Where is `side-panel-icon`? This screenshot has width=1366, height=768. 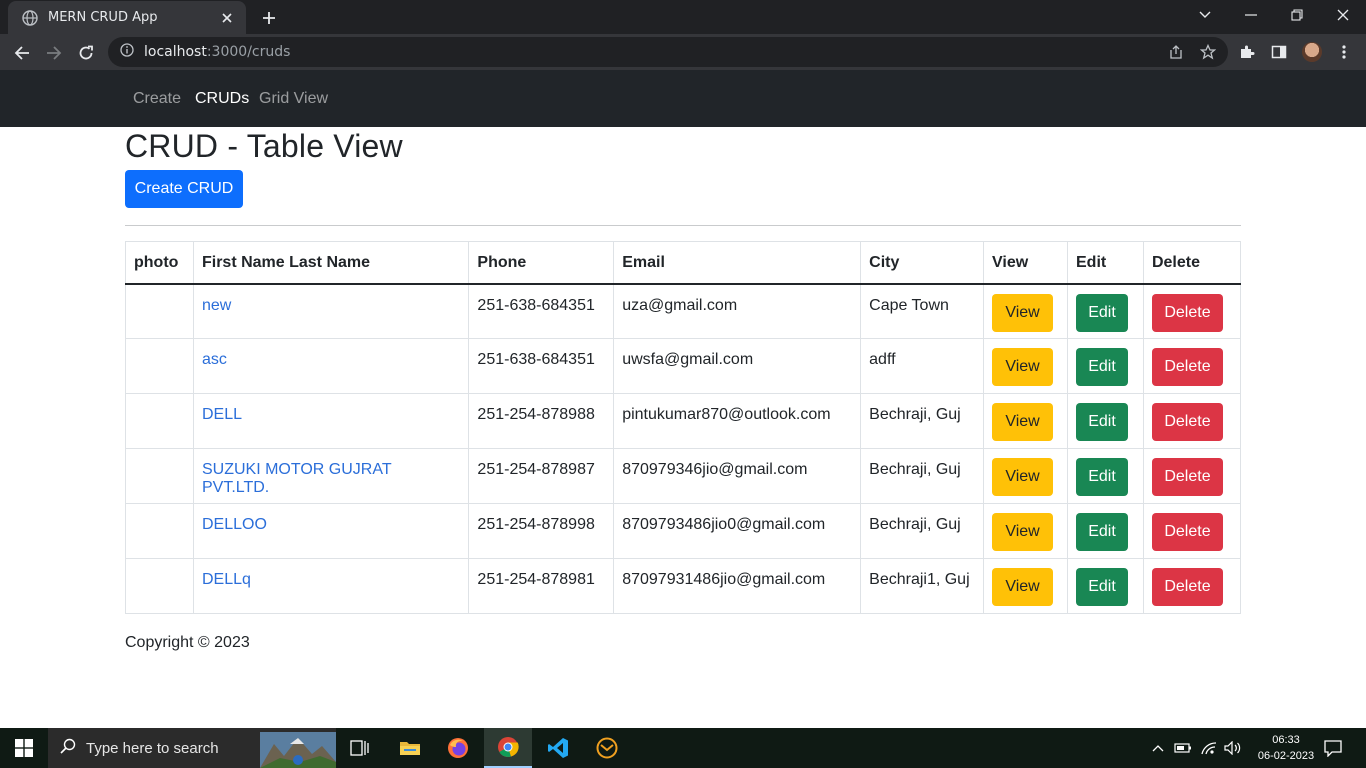 side-panel-icon is located at coordinates (1279, 52).